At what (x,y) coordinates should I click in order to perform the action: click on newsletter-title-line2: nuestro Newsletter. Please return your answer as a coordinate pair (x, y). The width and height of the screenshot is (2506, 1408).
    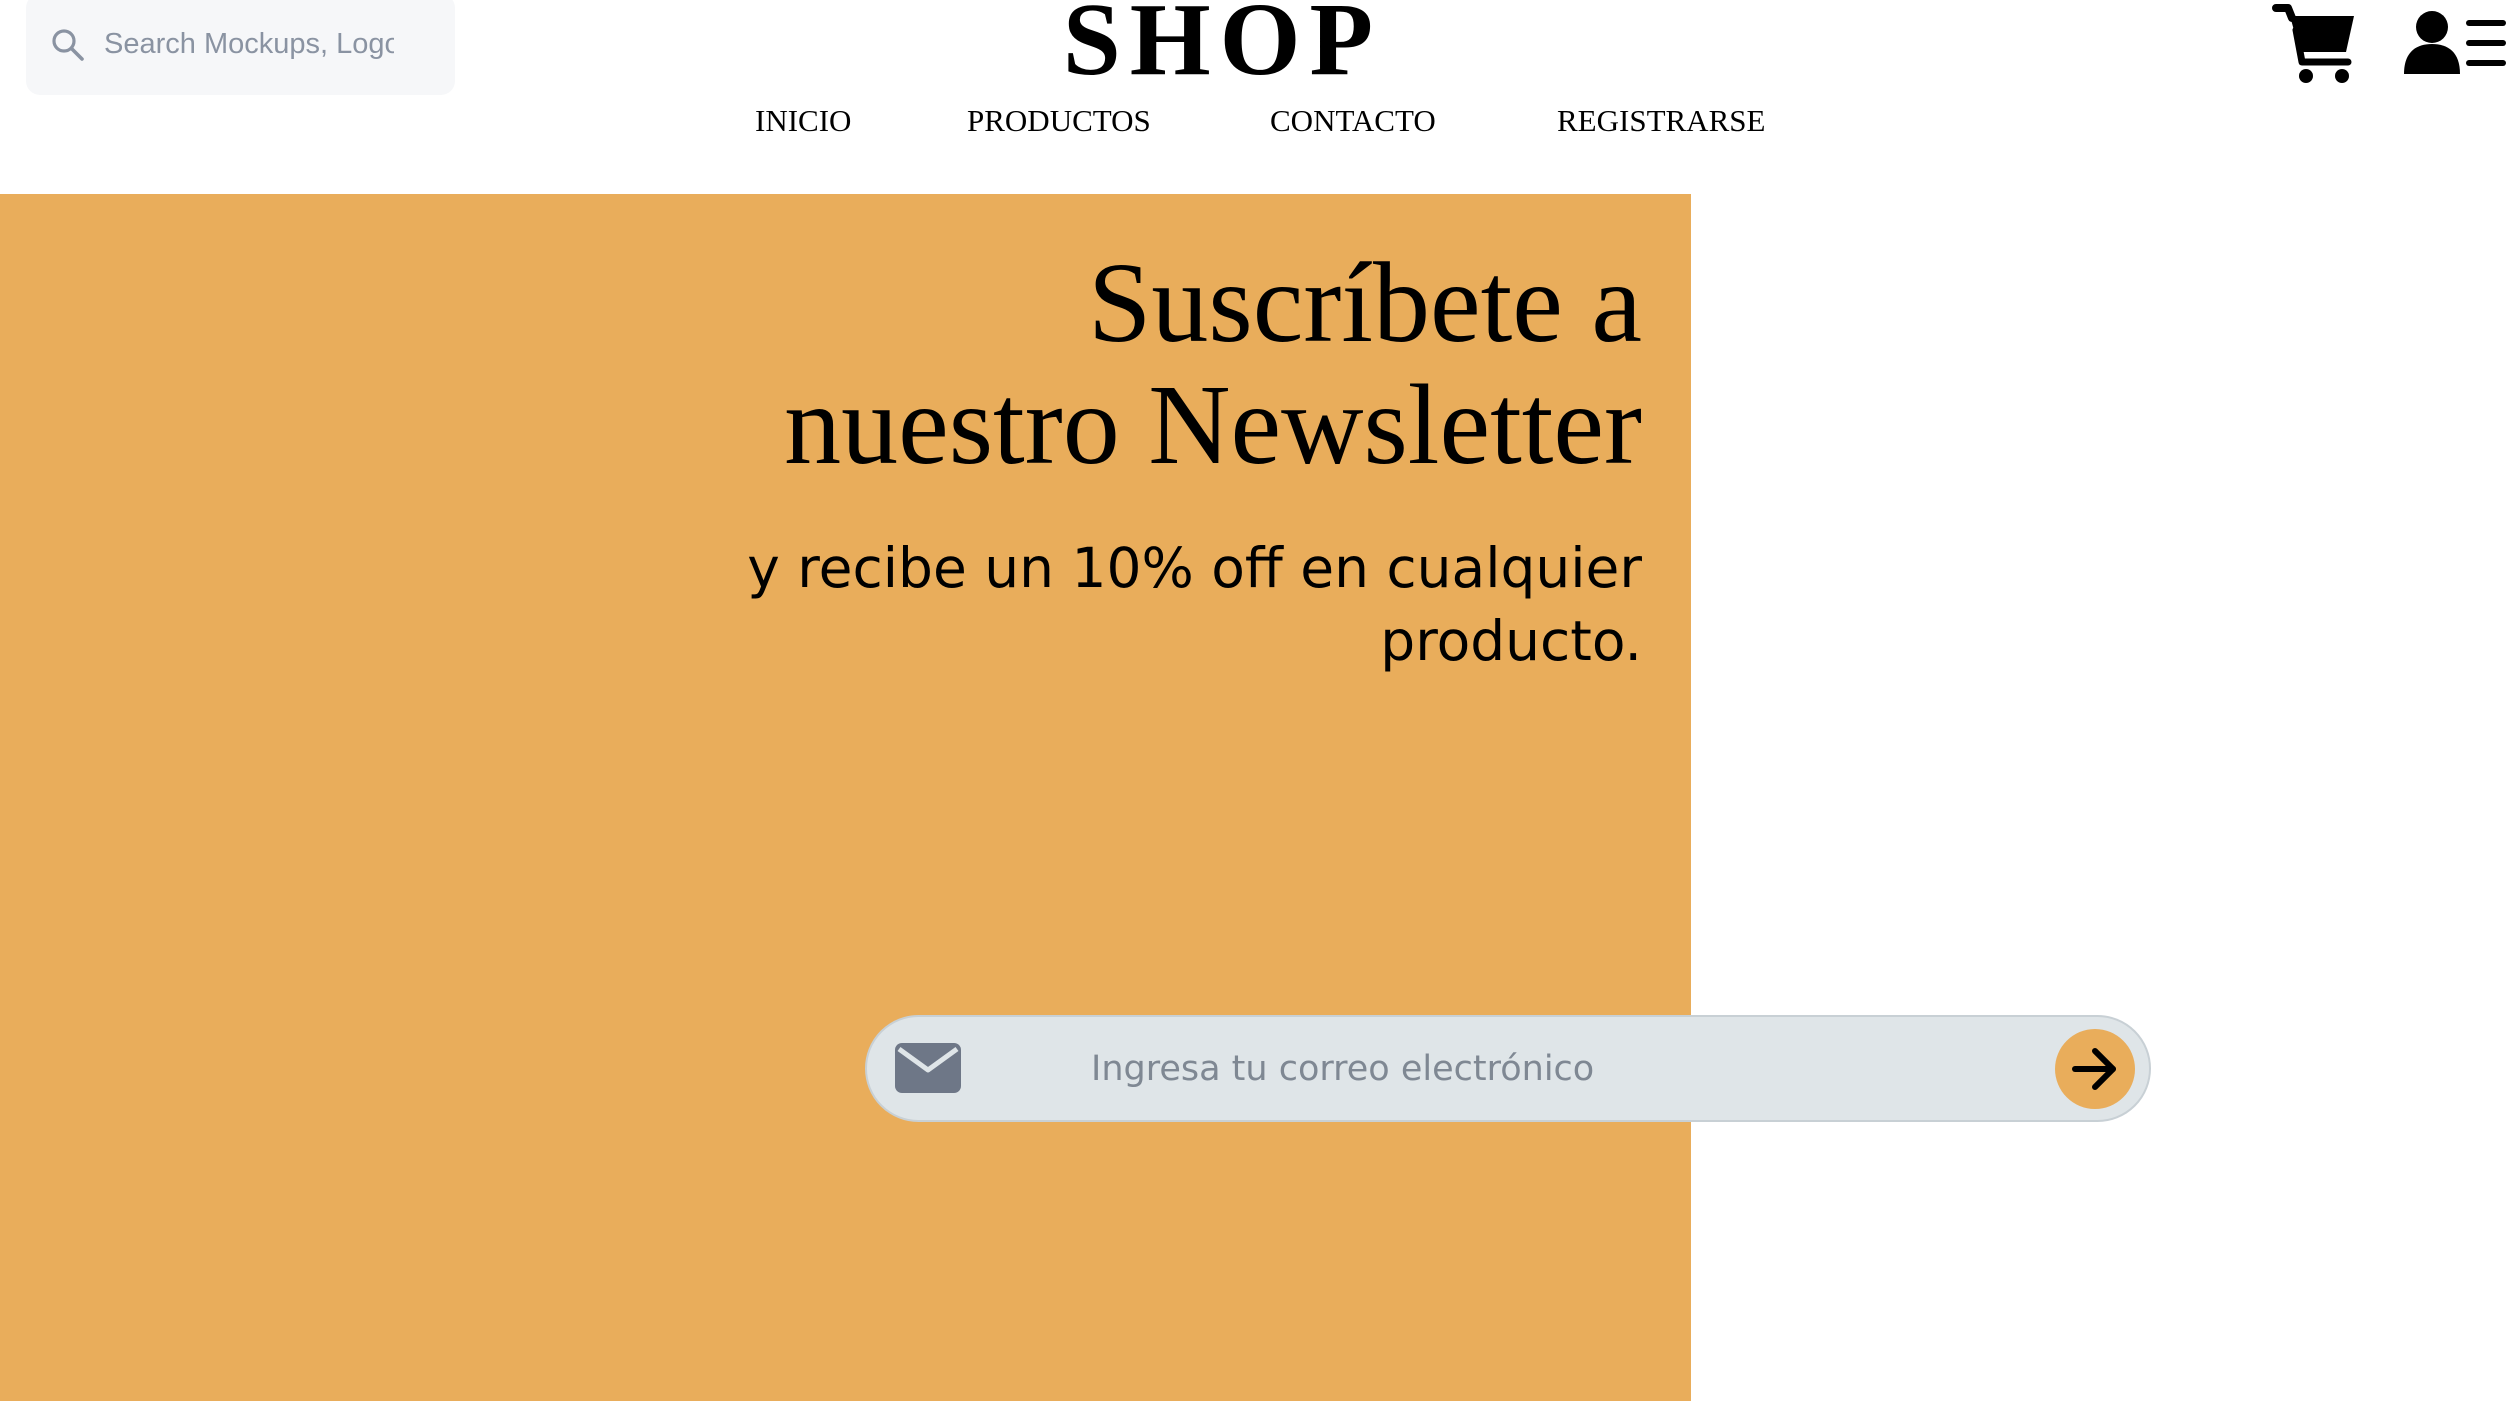
    Looking at the image, I should click on (1213, 424).